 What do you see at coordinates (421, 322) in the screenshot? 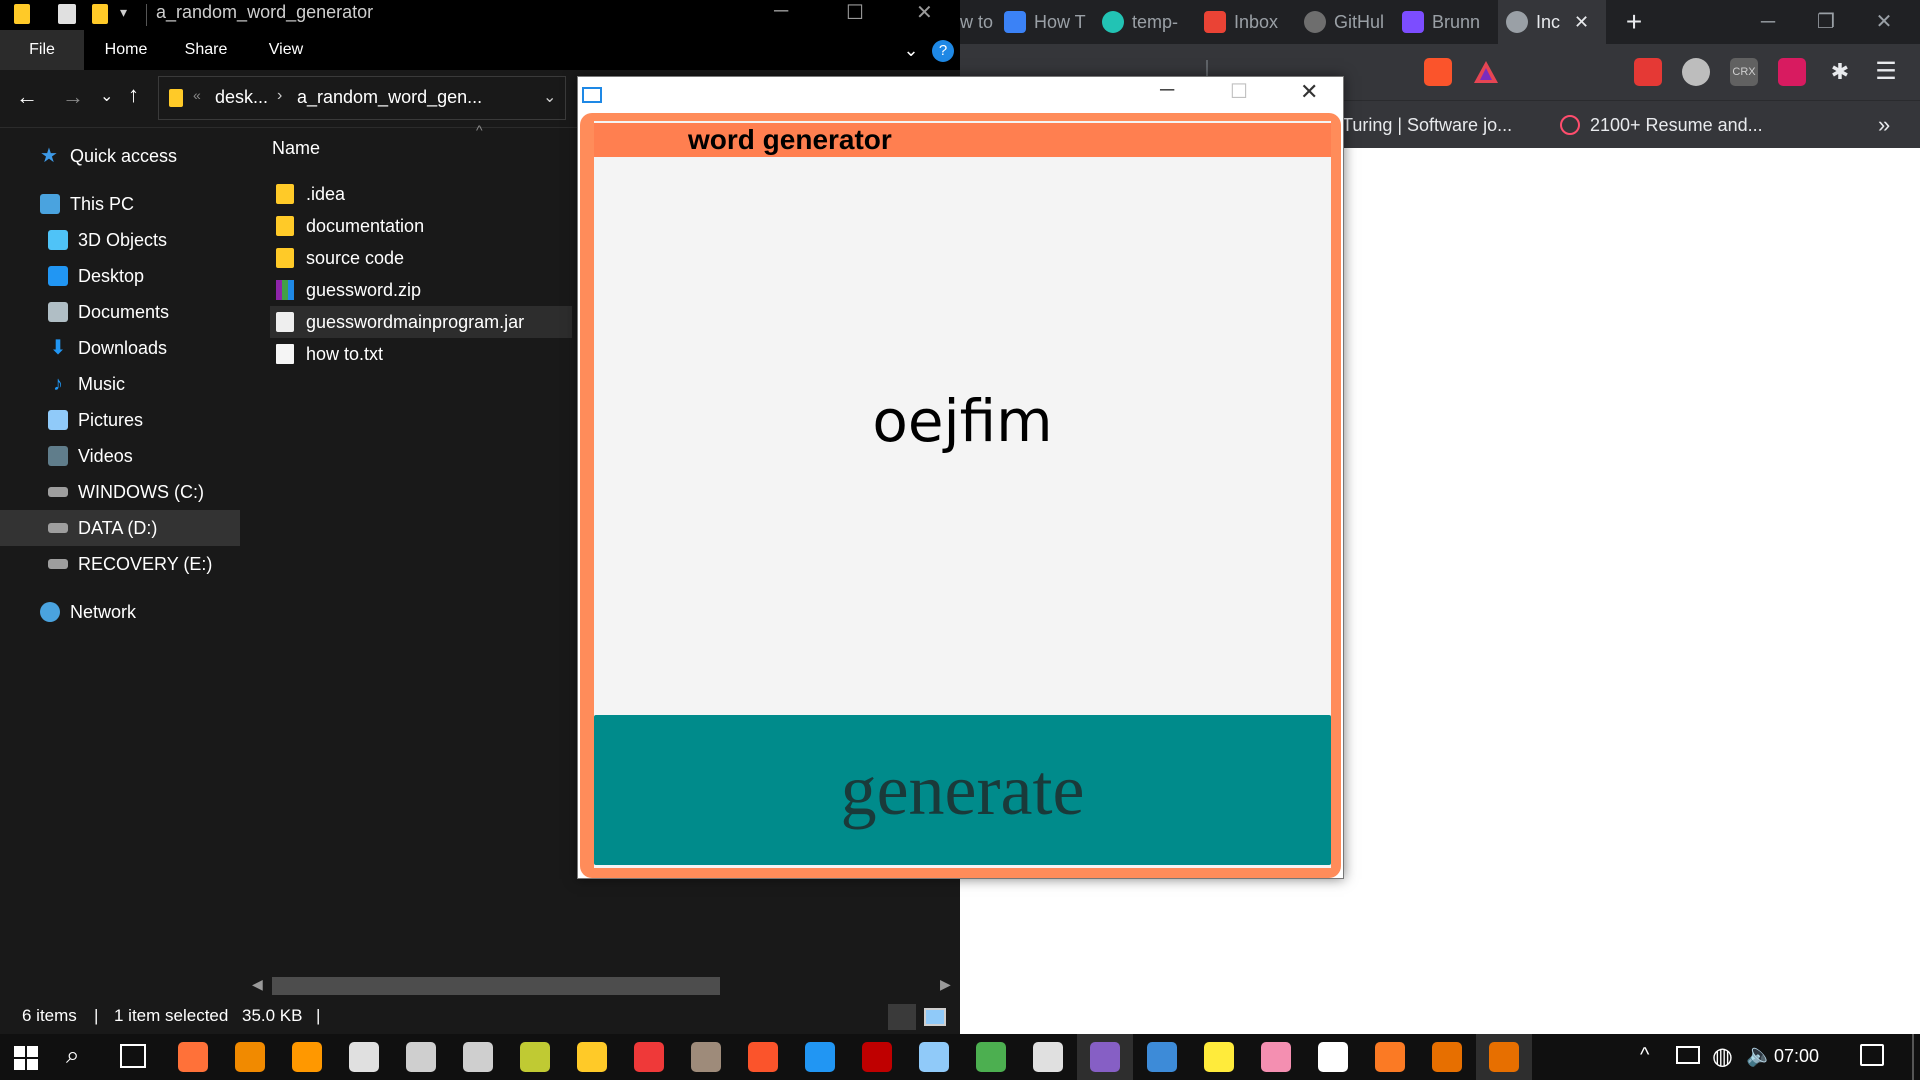
I see `file-row-jar: guesswordmainprogram.jar` at bounding box center [421, 322].